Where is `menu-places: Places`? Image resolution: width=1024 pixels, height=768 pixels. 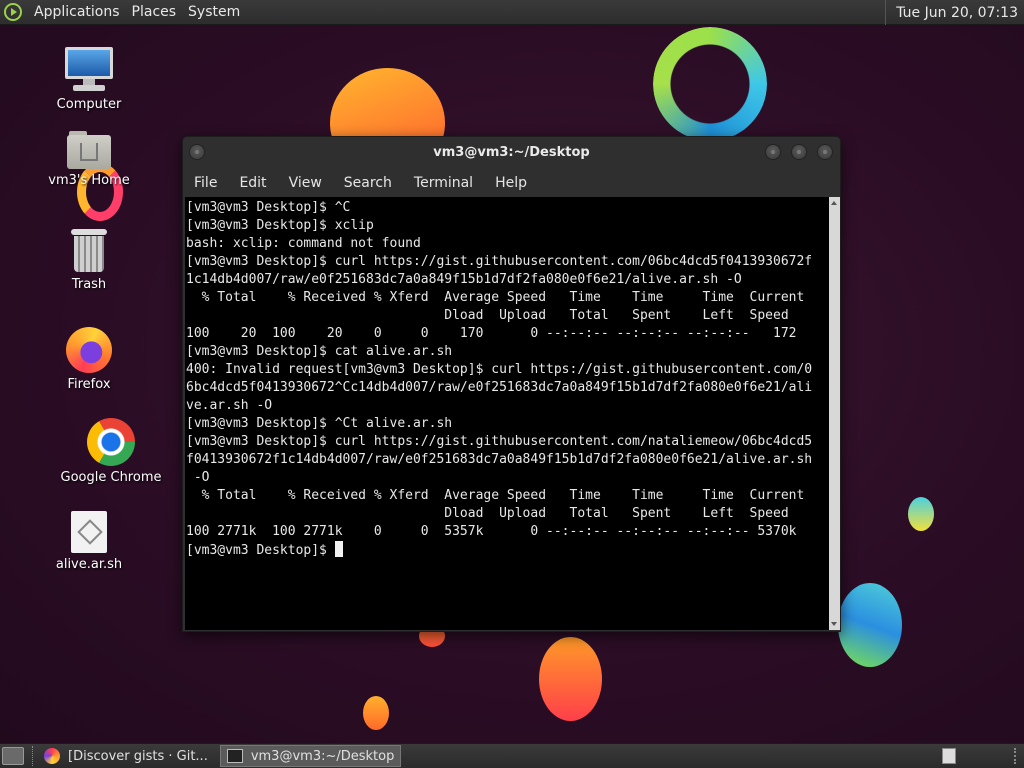 menu-places: Places is located at coordinates (154, 12).